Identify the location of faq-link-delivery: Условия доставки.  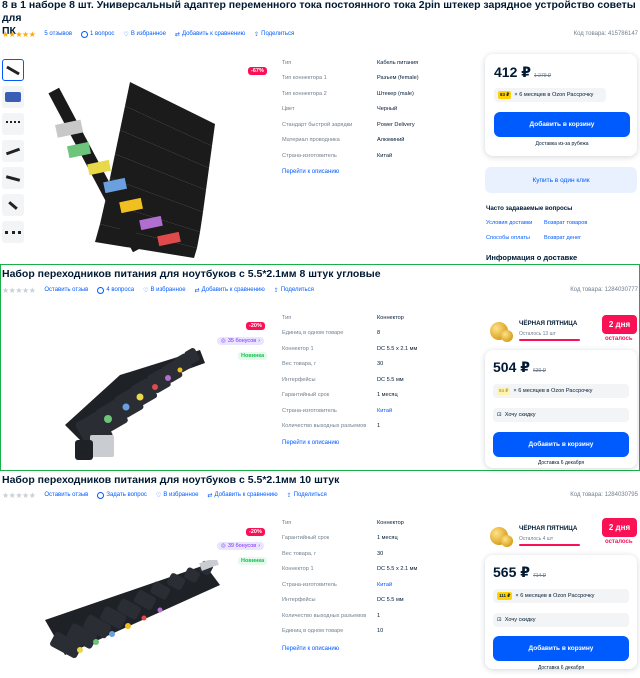
(509, 223).